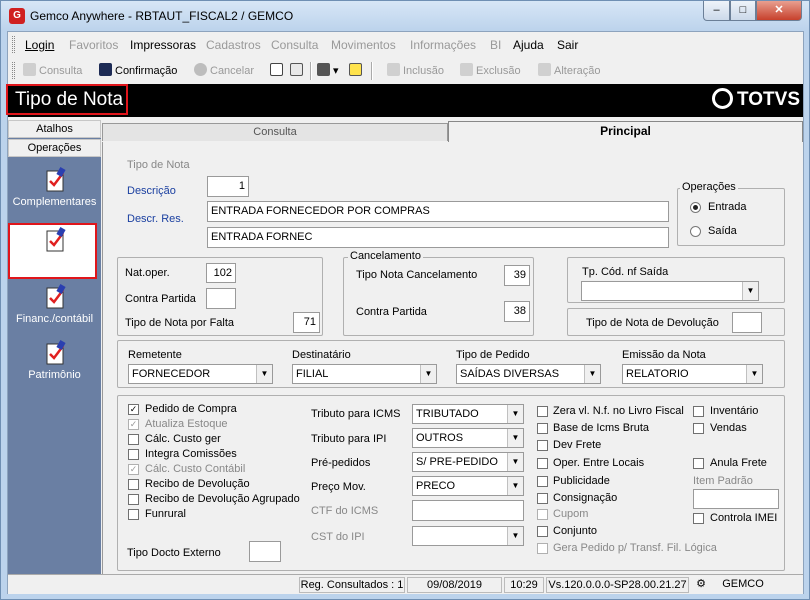 This screenshot has width=810, height=600. What do you see at coordinates (528, 45) in the screenshot?
I see `menu-ajuda: Ajuda` at bounding box center [528, 45].